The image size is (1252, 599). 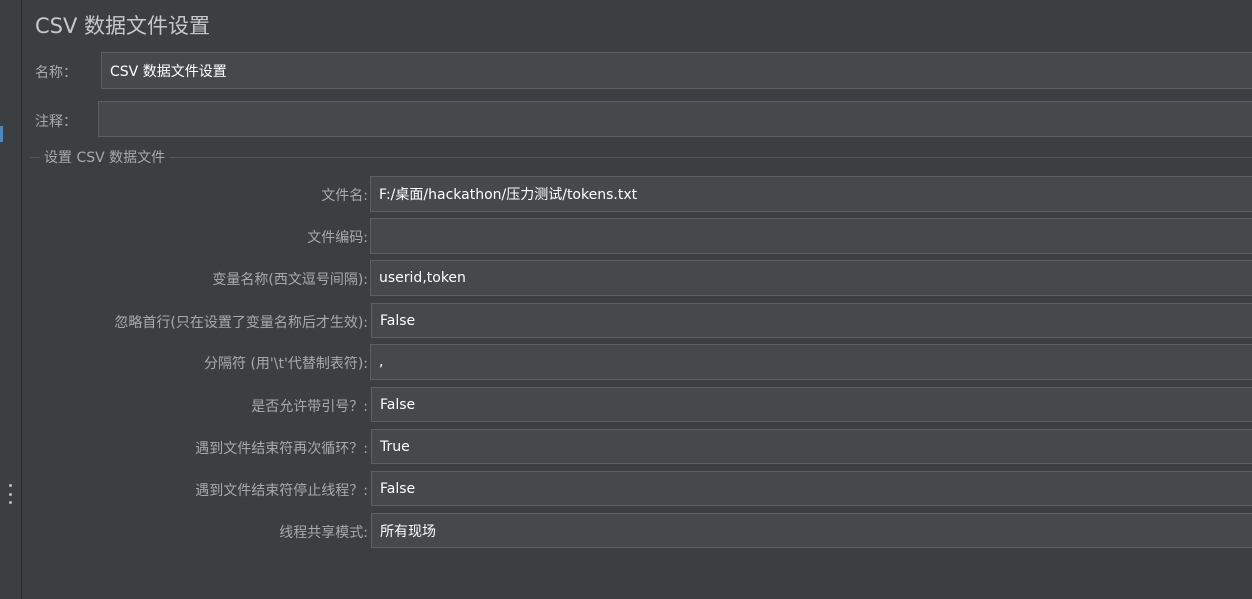 What do you see at coordinates (675, 119) in the screenshot?
I see `comment-input` at bounding box center [675, 119].